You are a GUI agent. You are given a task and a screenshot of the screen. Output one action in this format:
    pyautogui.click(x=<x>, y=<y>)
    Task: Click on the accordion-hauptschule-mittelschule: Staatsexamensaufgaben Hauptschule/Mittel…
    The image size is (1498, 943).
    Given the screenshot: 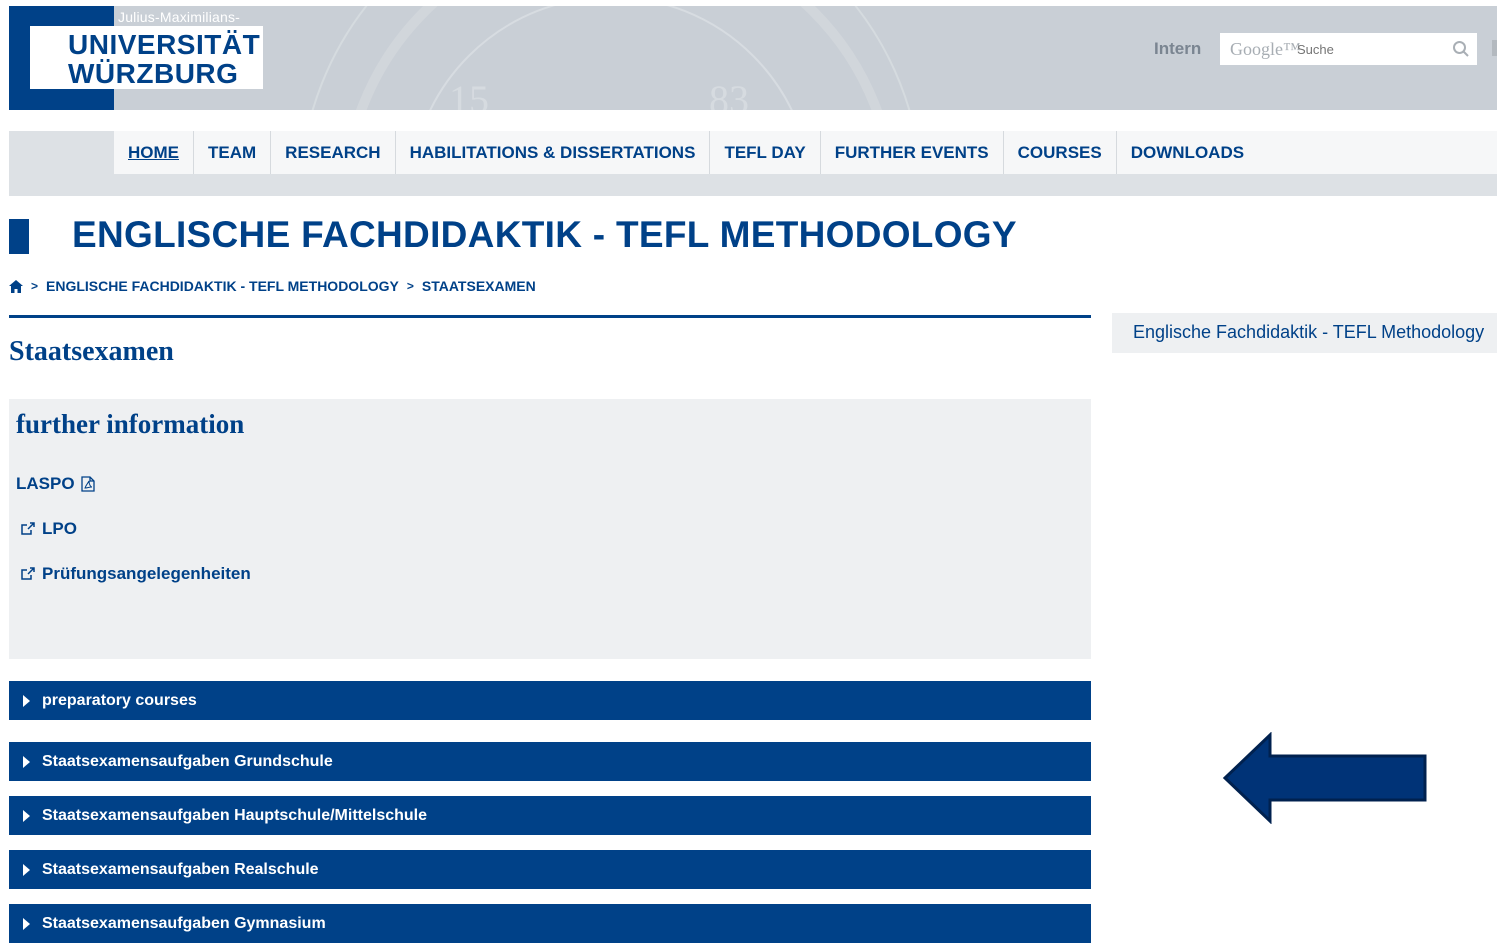 What is the action you would take?
    pyautogui.click(x=550, y=815)
    